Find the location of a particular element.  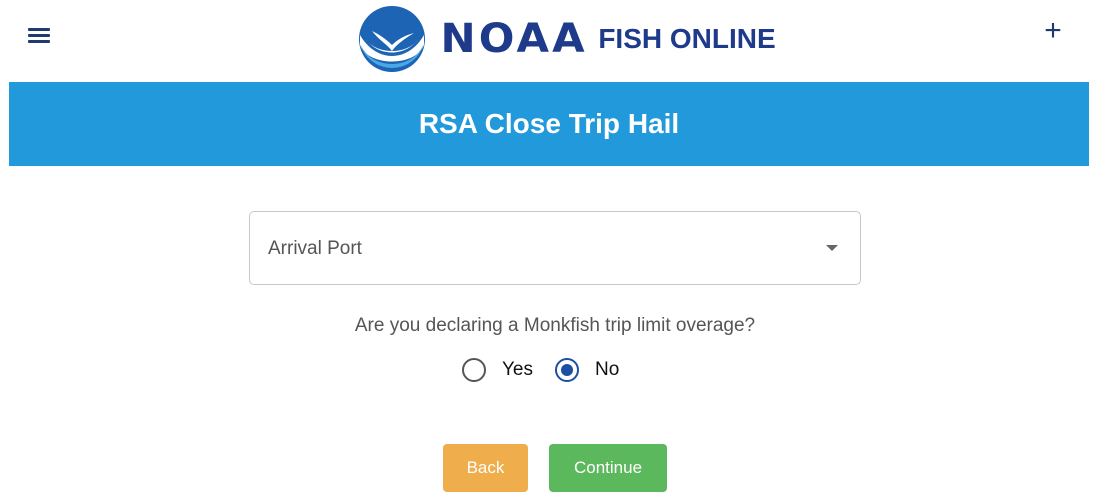

radio-yes-label: Yes is located at coordinates (517, 369).